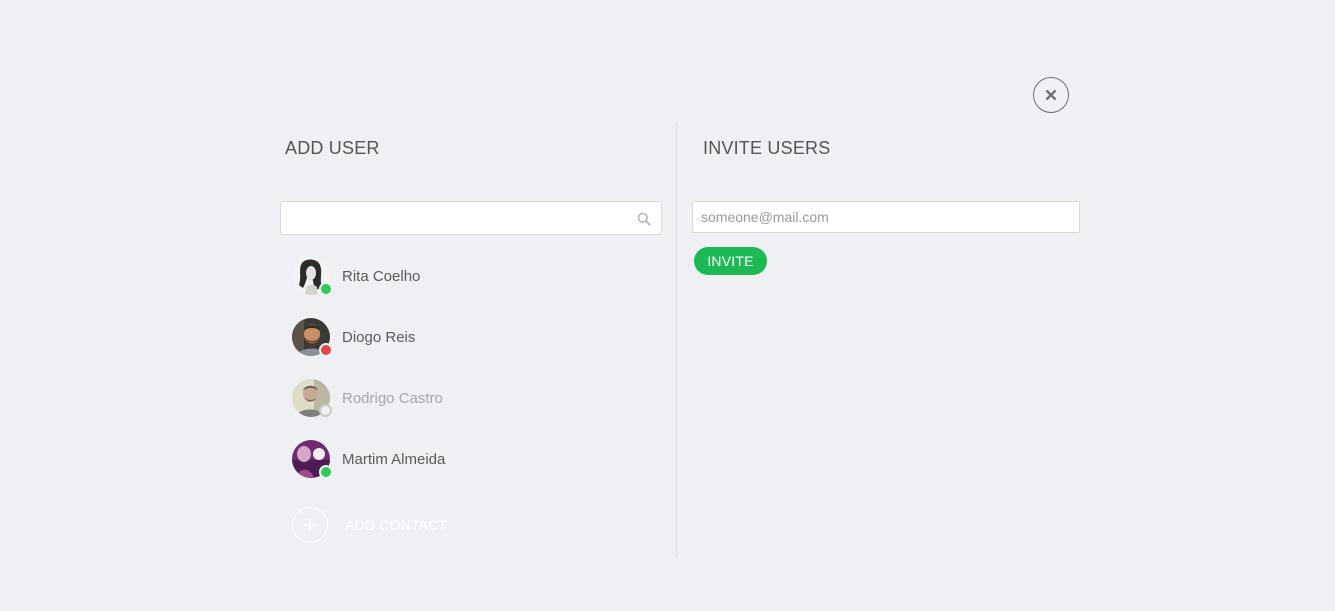 This screenshot has width=1335, height=611. I want to click on user-name: Rodrigo Castro, so click(392, 398).